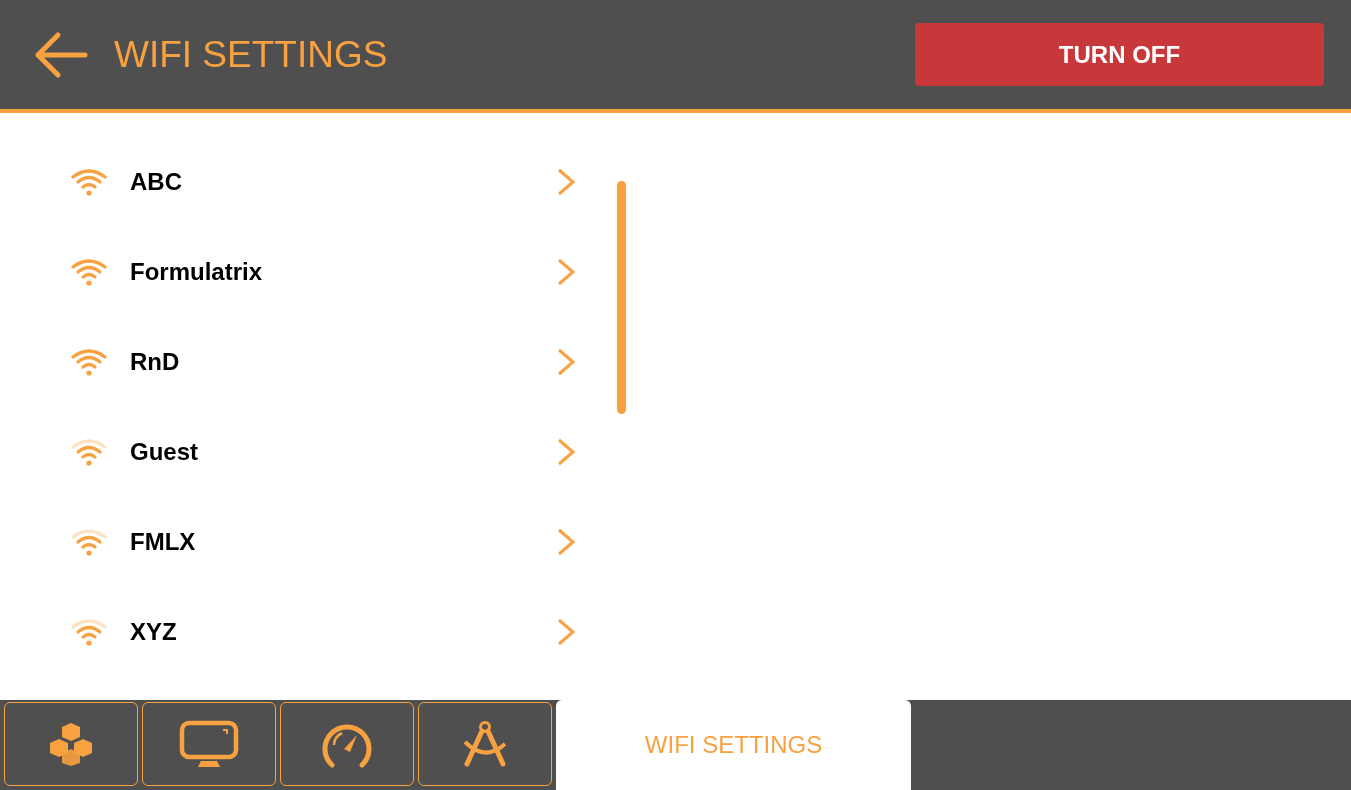 The height and width of the screenshot is (790, 1351). I want to click on network-name: Formulatrix, so click(196, 272).